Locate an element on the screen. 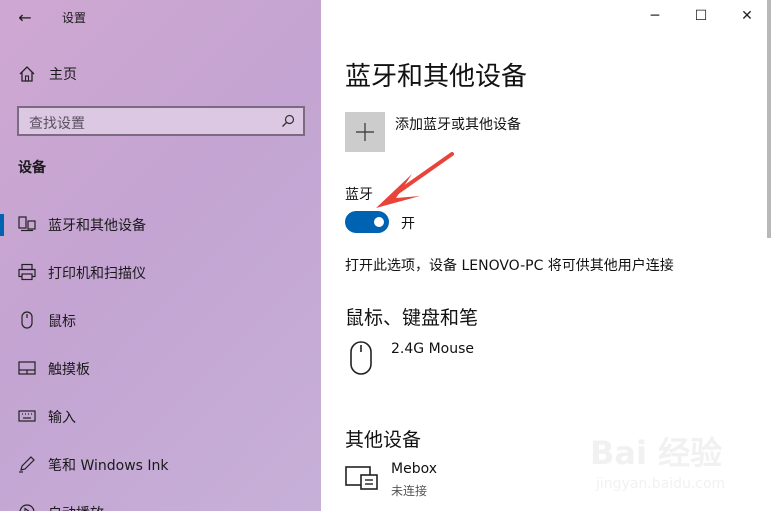  sidebar-item-pen: 笔和 Windows Ink is located at coordinates (160, 464).